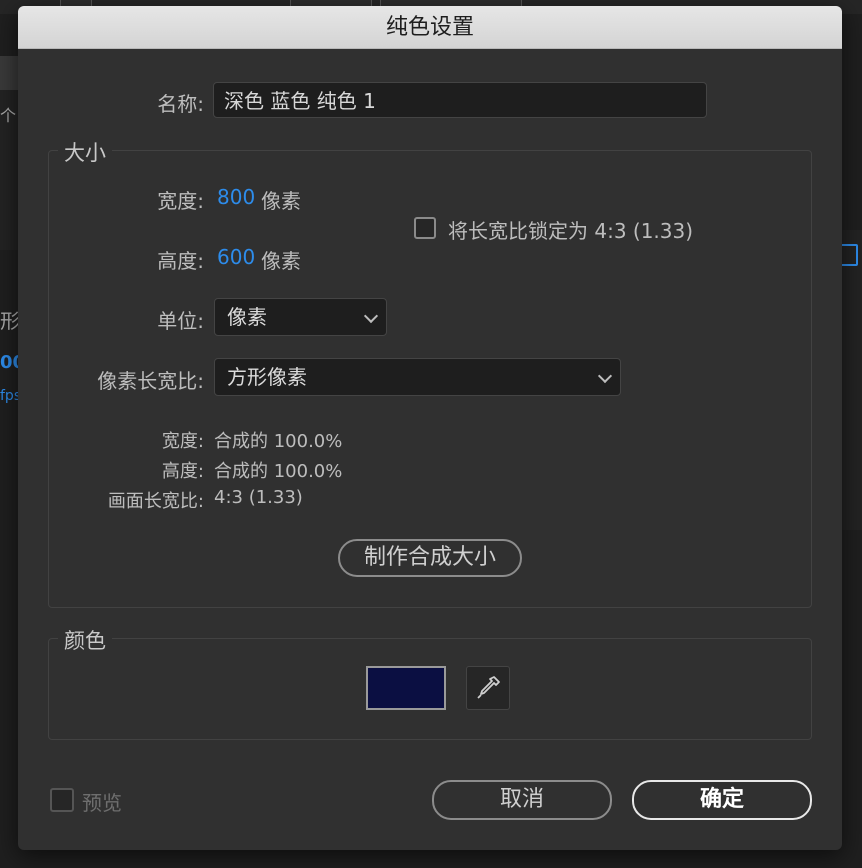  What do you see at coordinates (180, 104) in the screenshot?
I see `name-label: 名称:` at bounding box center [180, 104].